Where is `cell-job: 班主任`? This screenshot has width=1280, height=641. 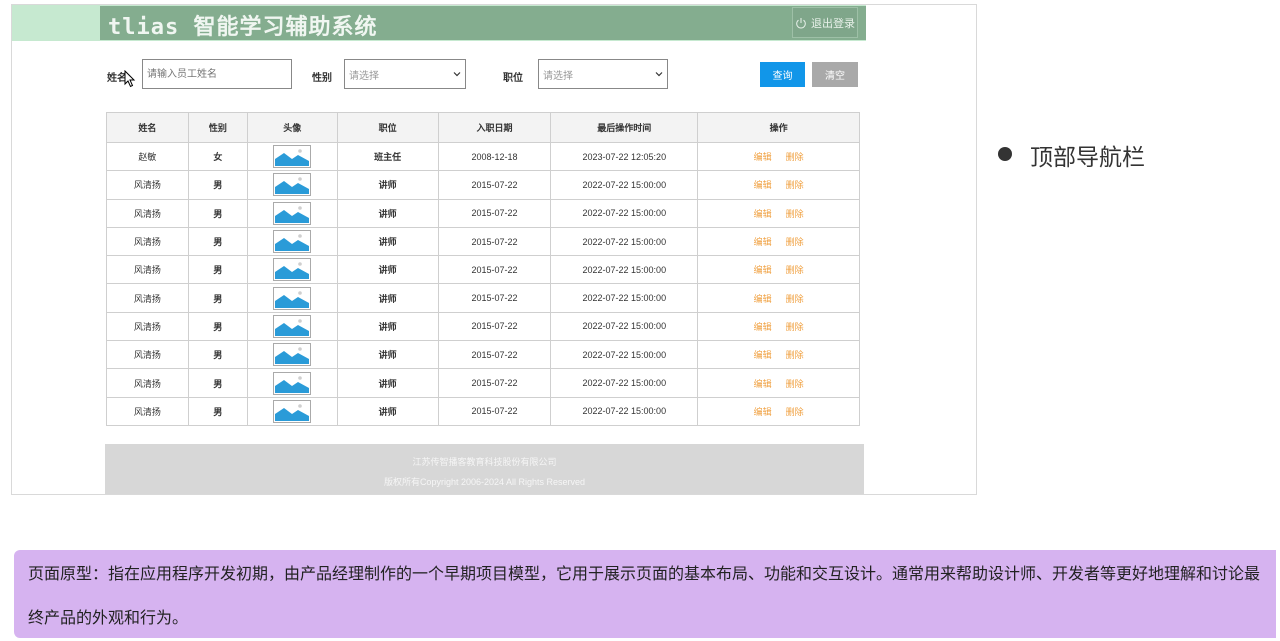 cell-job: 班主任 is located at coordinates (387, 156).